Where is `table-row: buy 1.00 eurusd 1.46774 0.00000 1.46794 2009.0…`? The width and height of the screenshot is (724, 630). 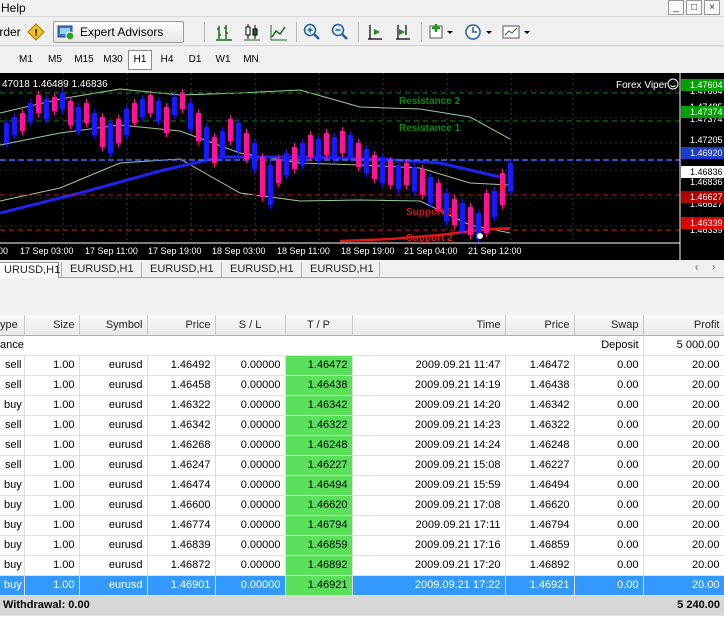 table-row: buy 1.00 eurusd 1.46774 0.00000 1.46794 2009.0… is located at coordinates (362, 525).